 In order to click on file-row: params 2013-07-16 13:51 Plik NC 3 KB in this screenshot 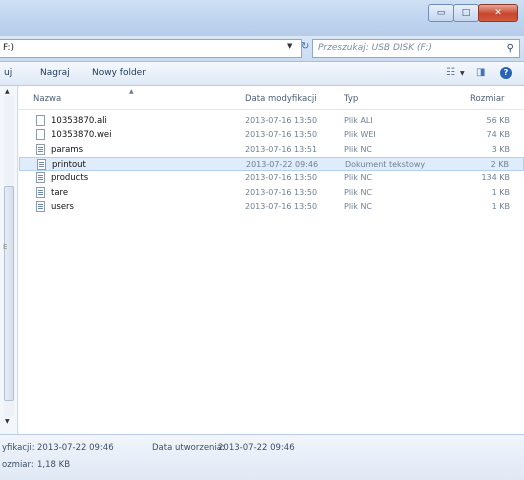, I will do `click(271, 150)`.